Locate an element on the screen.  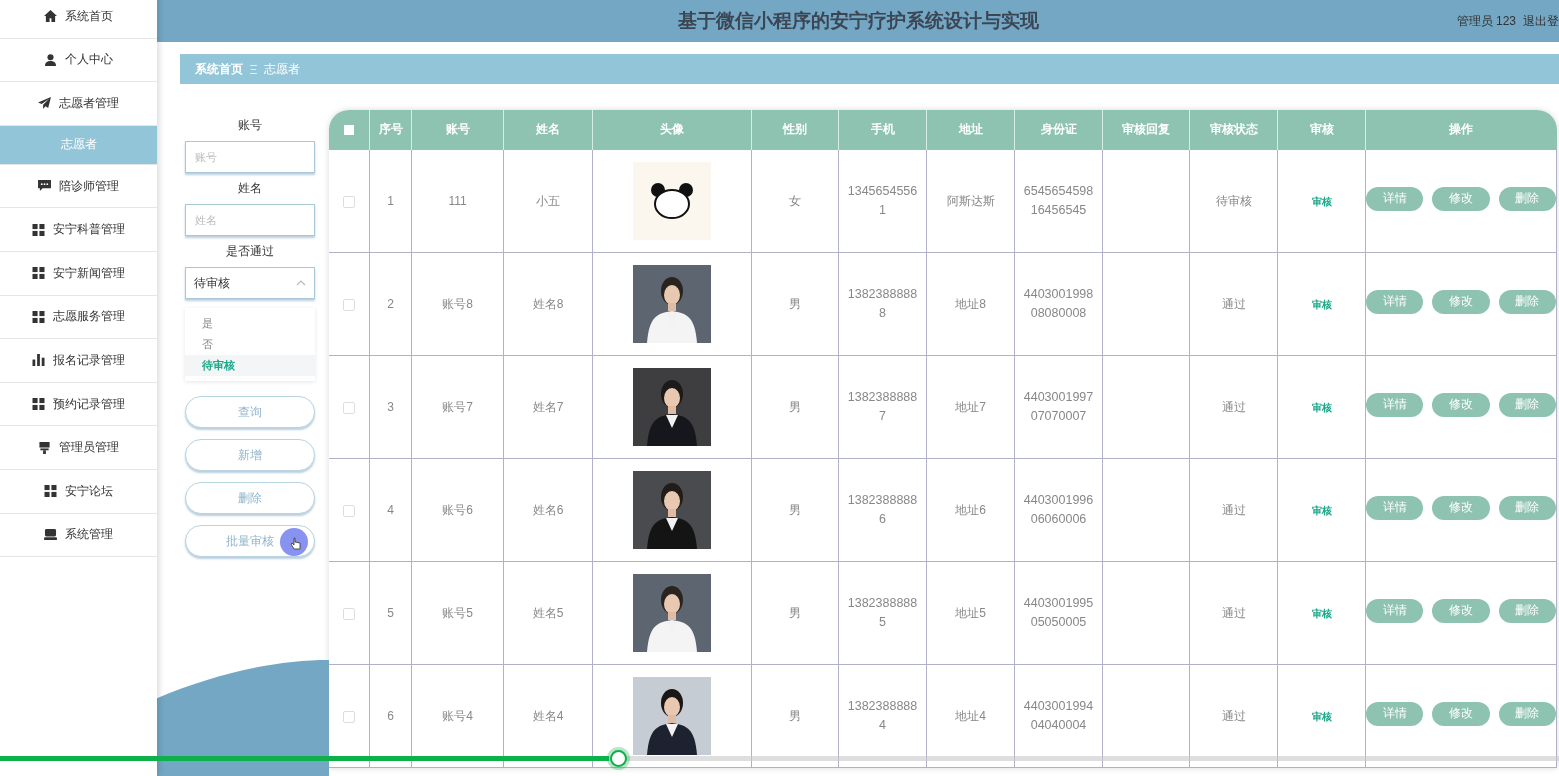
home-icon is located at coordinates (50, 16).